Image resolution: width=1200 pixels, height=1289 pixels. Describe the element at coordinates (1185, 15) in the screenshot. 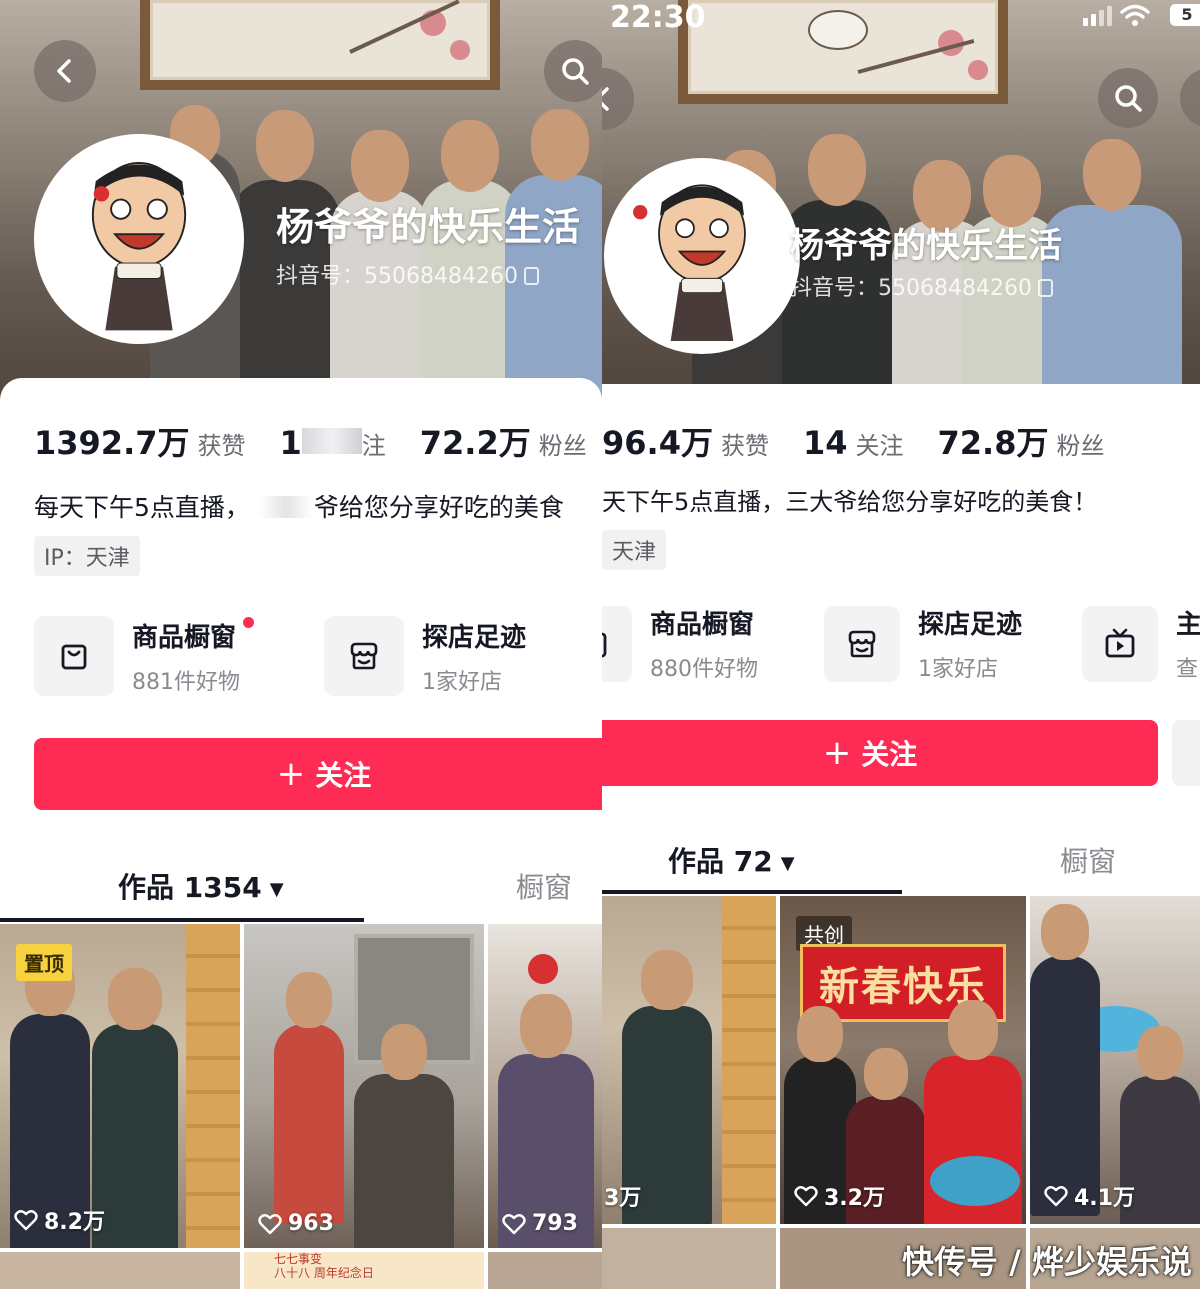

I see `battery-icon: 5` at that location.